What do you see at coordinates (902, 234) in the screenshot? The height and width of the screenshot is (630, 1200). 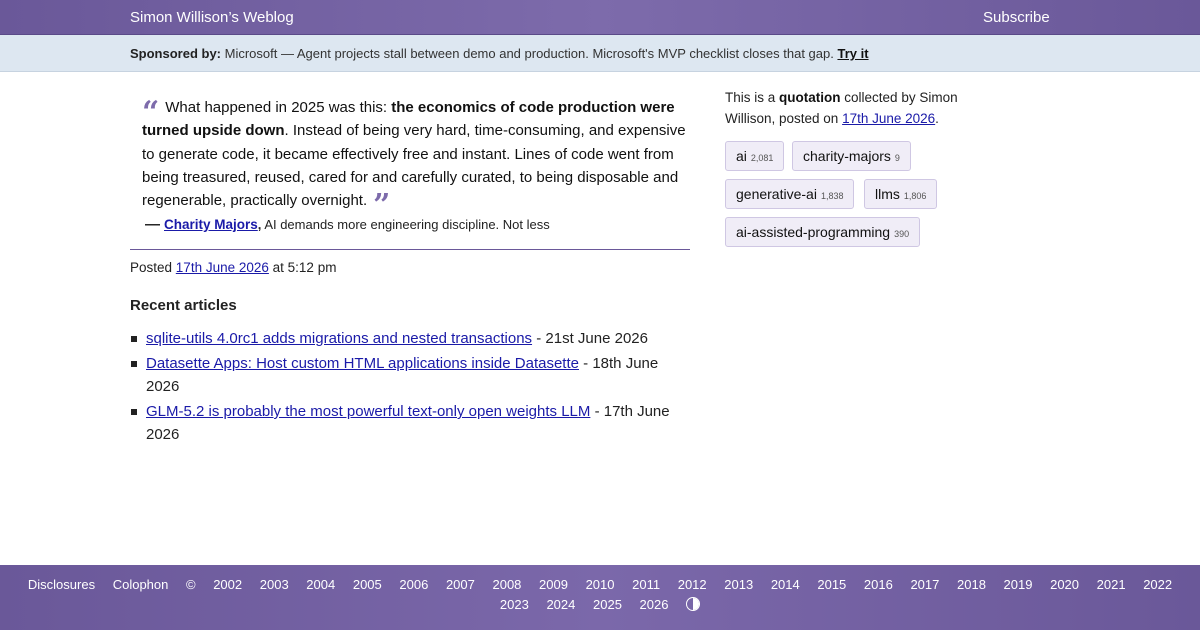 I see `tag-count: 390` at bounding box center [902, 234].